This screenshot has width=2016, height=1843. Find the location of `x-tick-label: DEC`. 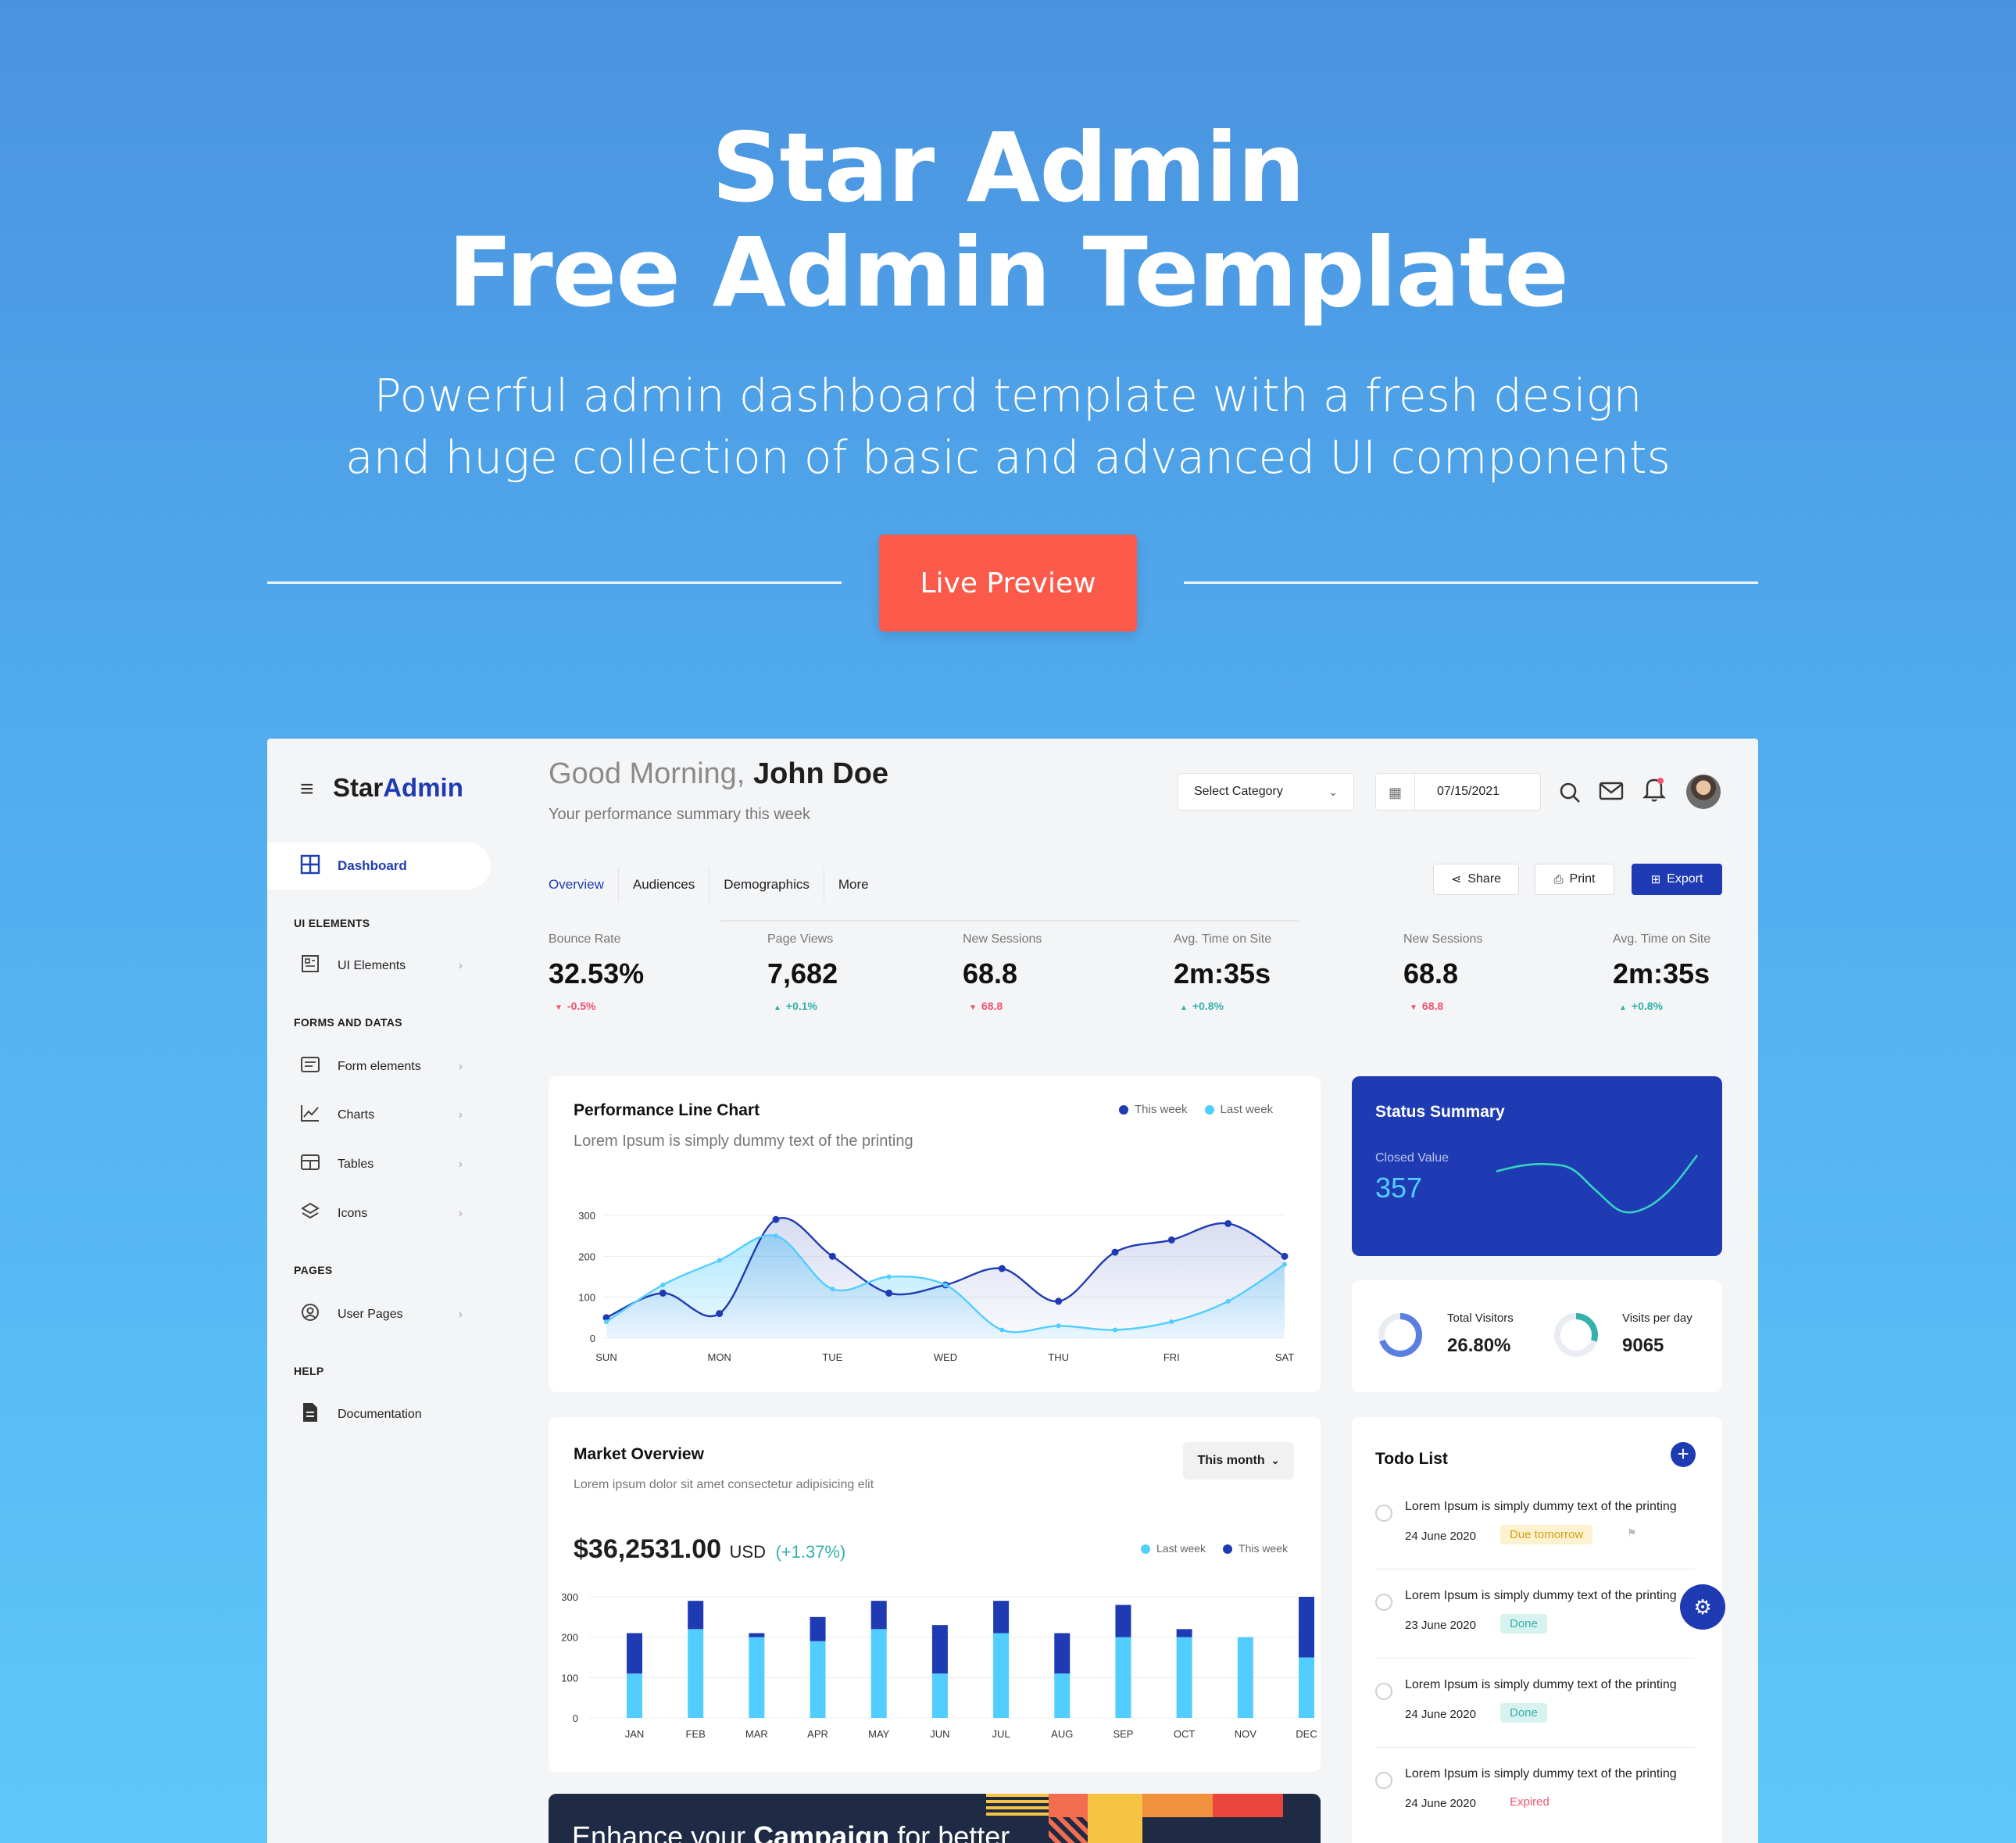

x-tick-label: DEC is located at coordinates (1306, 1734).